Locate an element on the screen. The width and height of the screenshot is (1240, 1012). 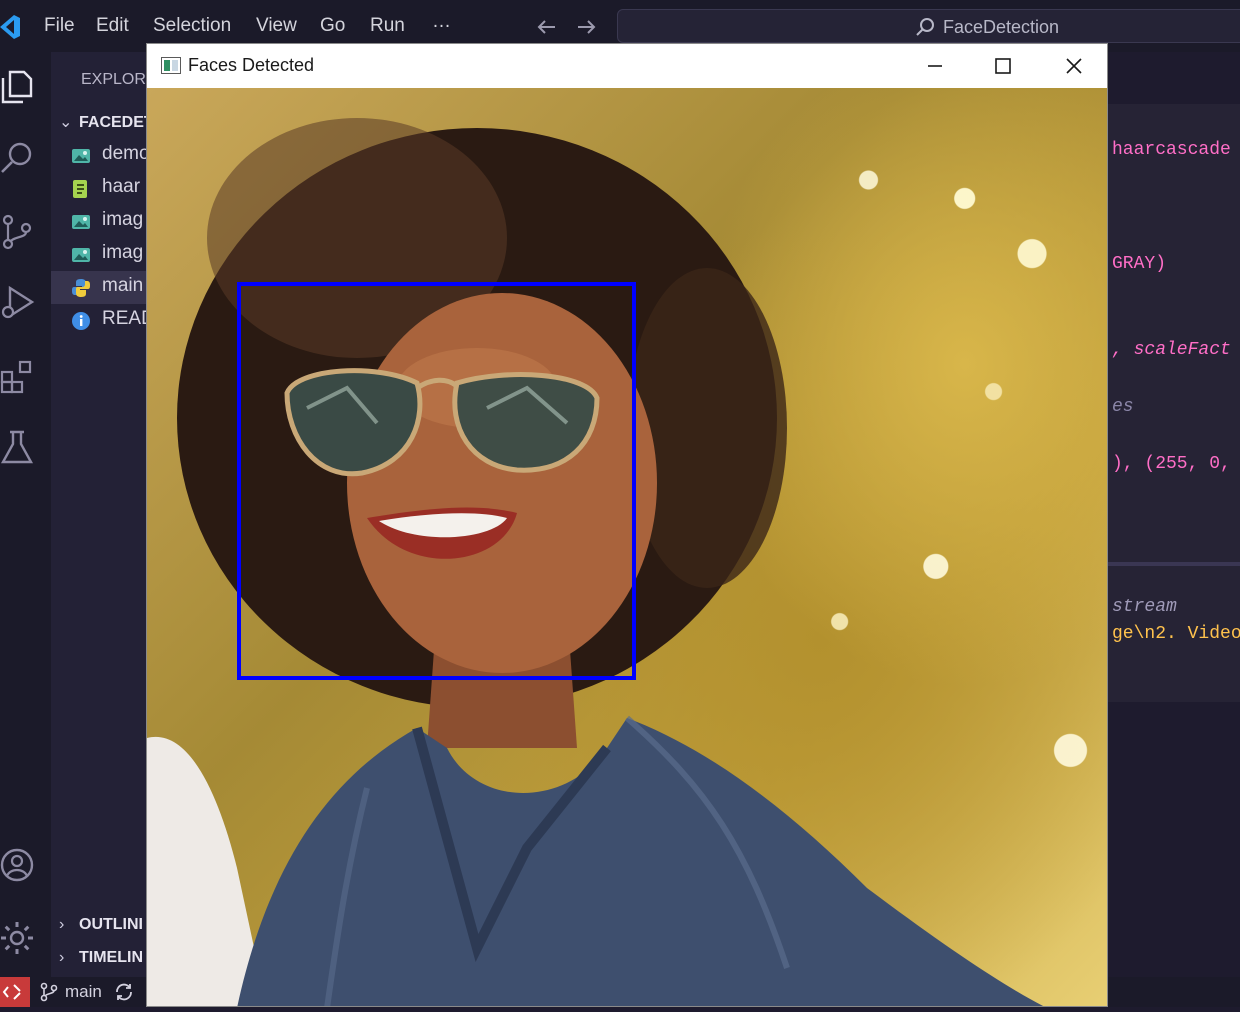
command-center-search: FaceDetection is located at coordinates (928, 26).